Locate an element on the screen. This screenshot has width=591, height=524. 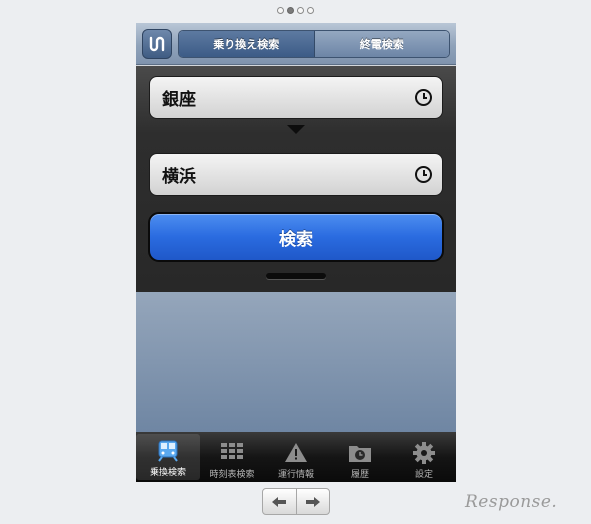
tab-transfer-search: 乗換検索 is located at coordinates (168, 457).